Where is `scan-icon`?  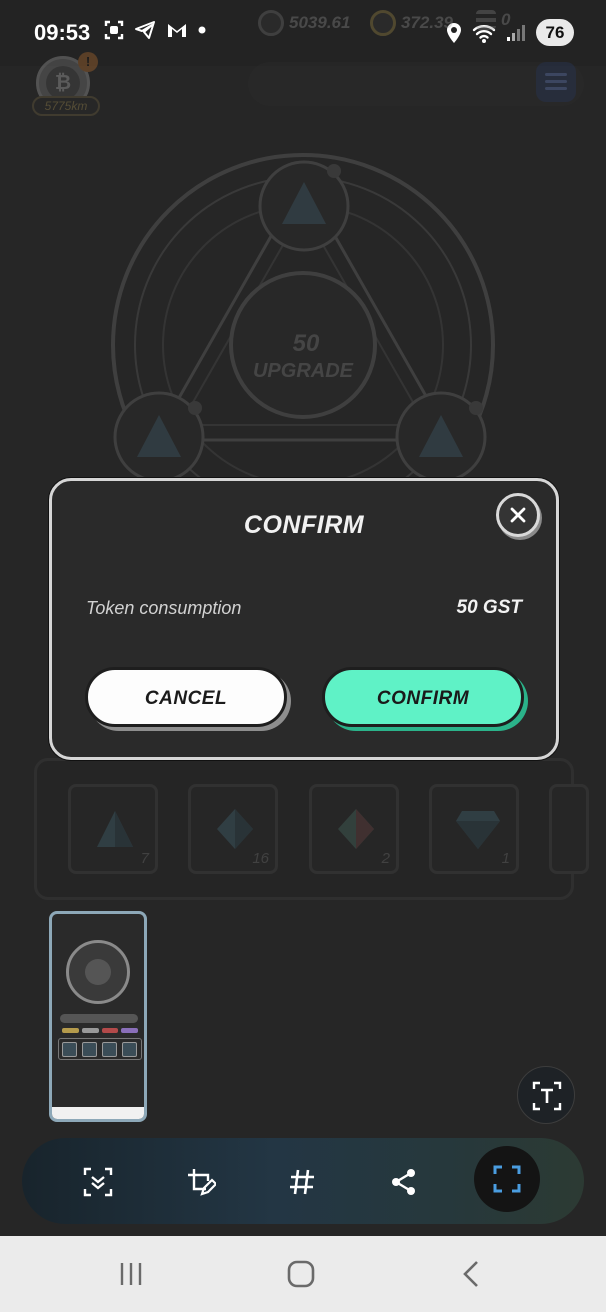
scan-icon is located at coordinates (507, 1179).